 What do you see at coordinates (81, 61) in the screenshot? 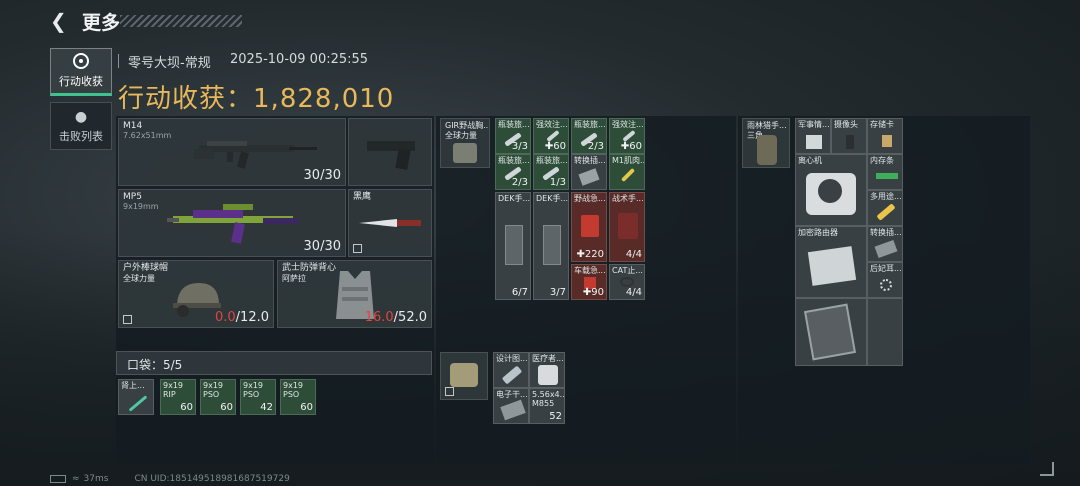
I see `target-icon` at bounding box center [81, 61].